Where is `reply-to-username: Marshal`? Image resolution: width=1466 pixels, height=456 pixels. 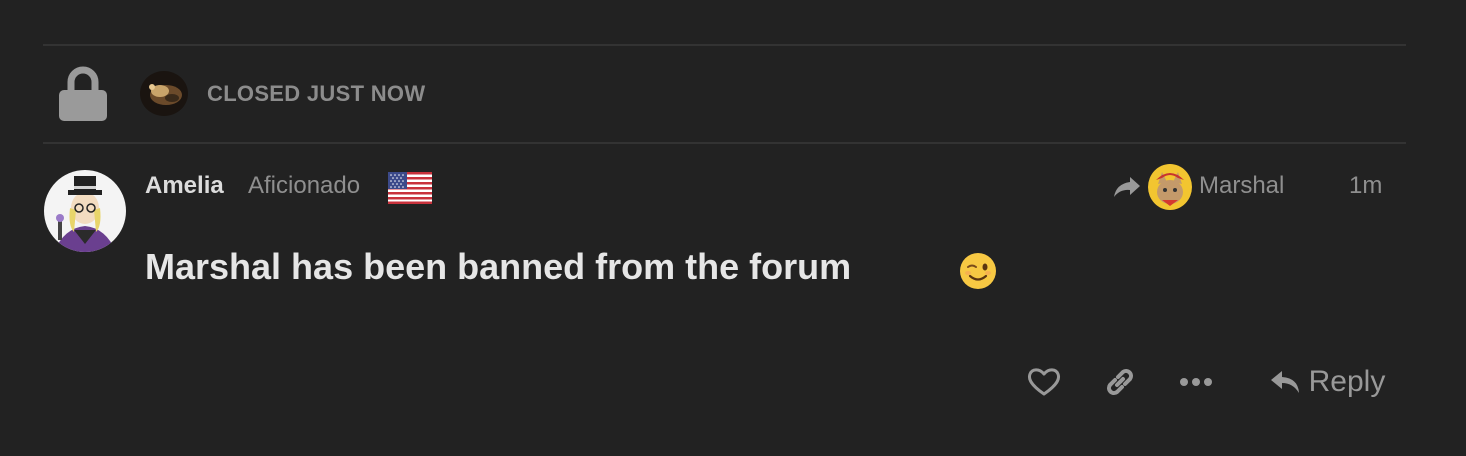
reply-to-username: Marshal is located at coordinates (1241, 186).